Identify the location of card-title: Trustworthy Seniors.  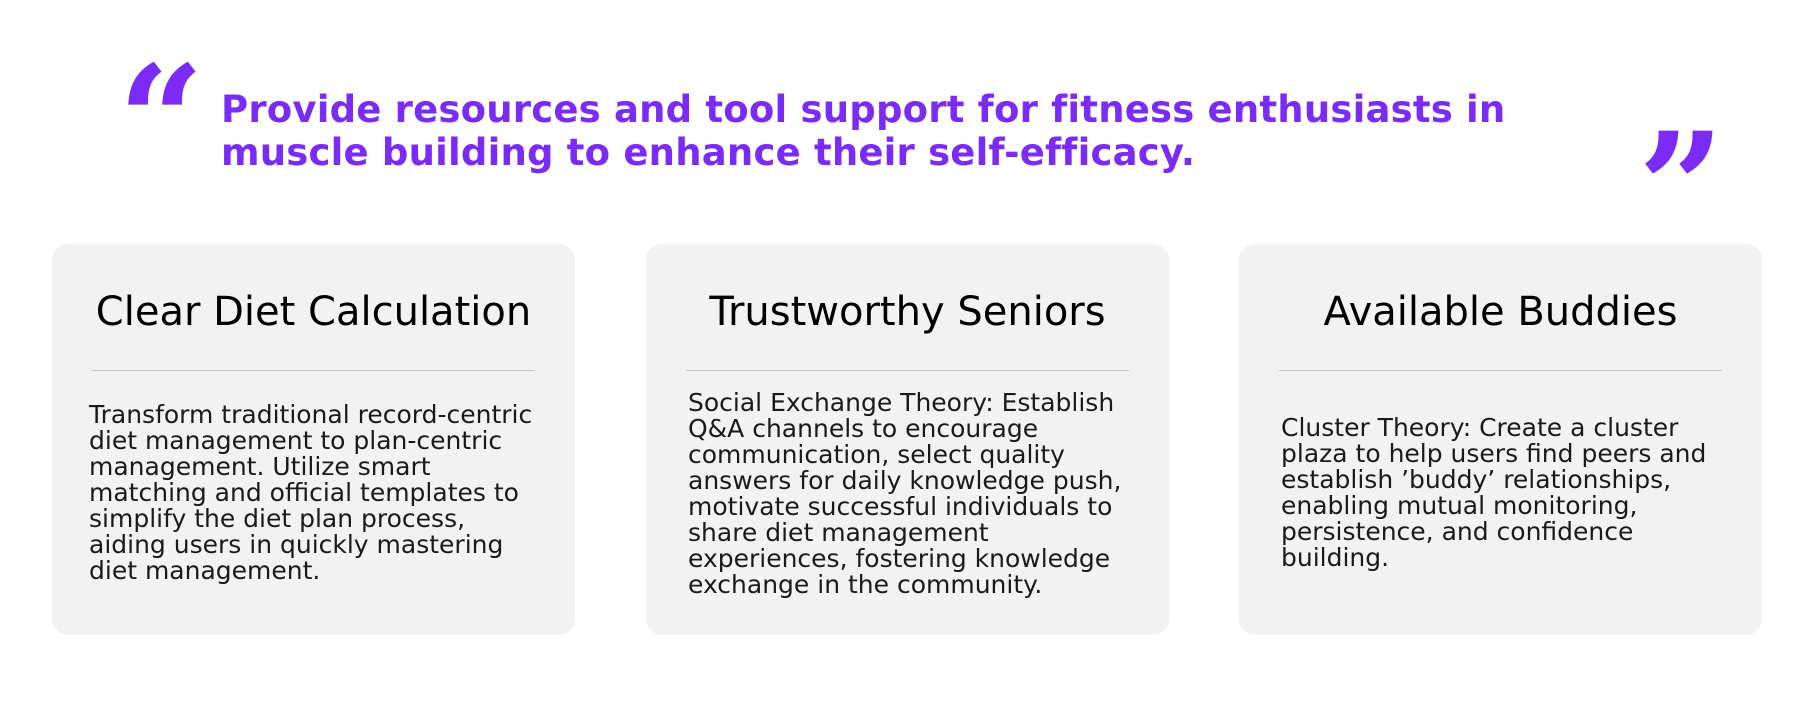
(907, 312).